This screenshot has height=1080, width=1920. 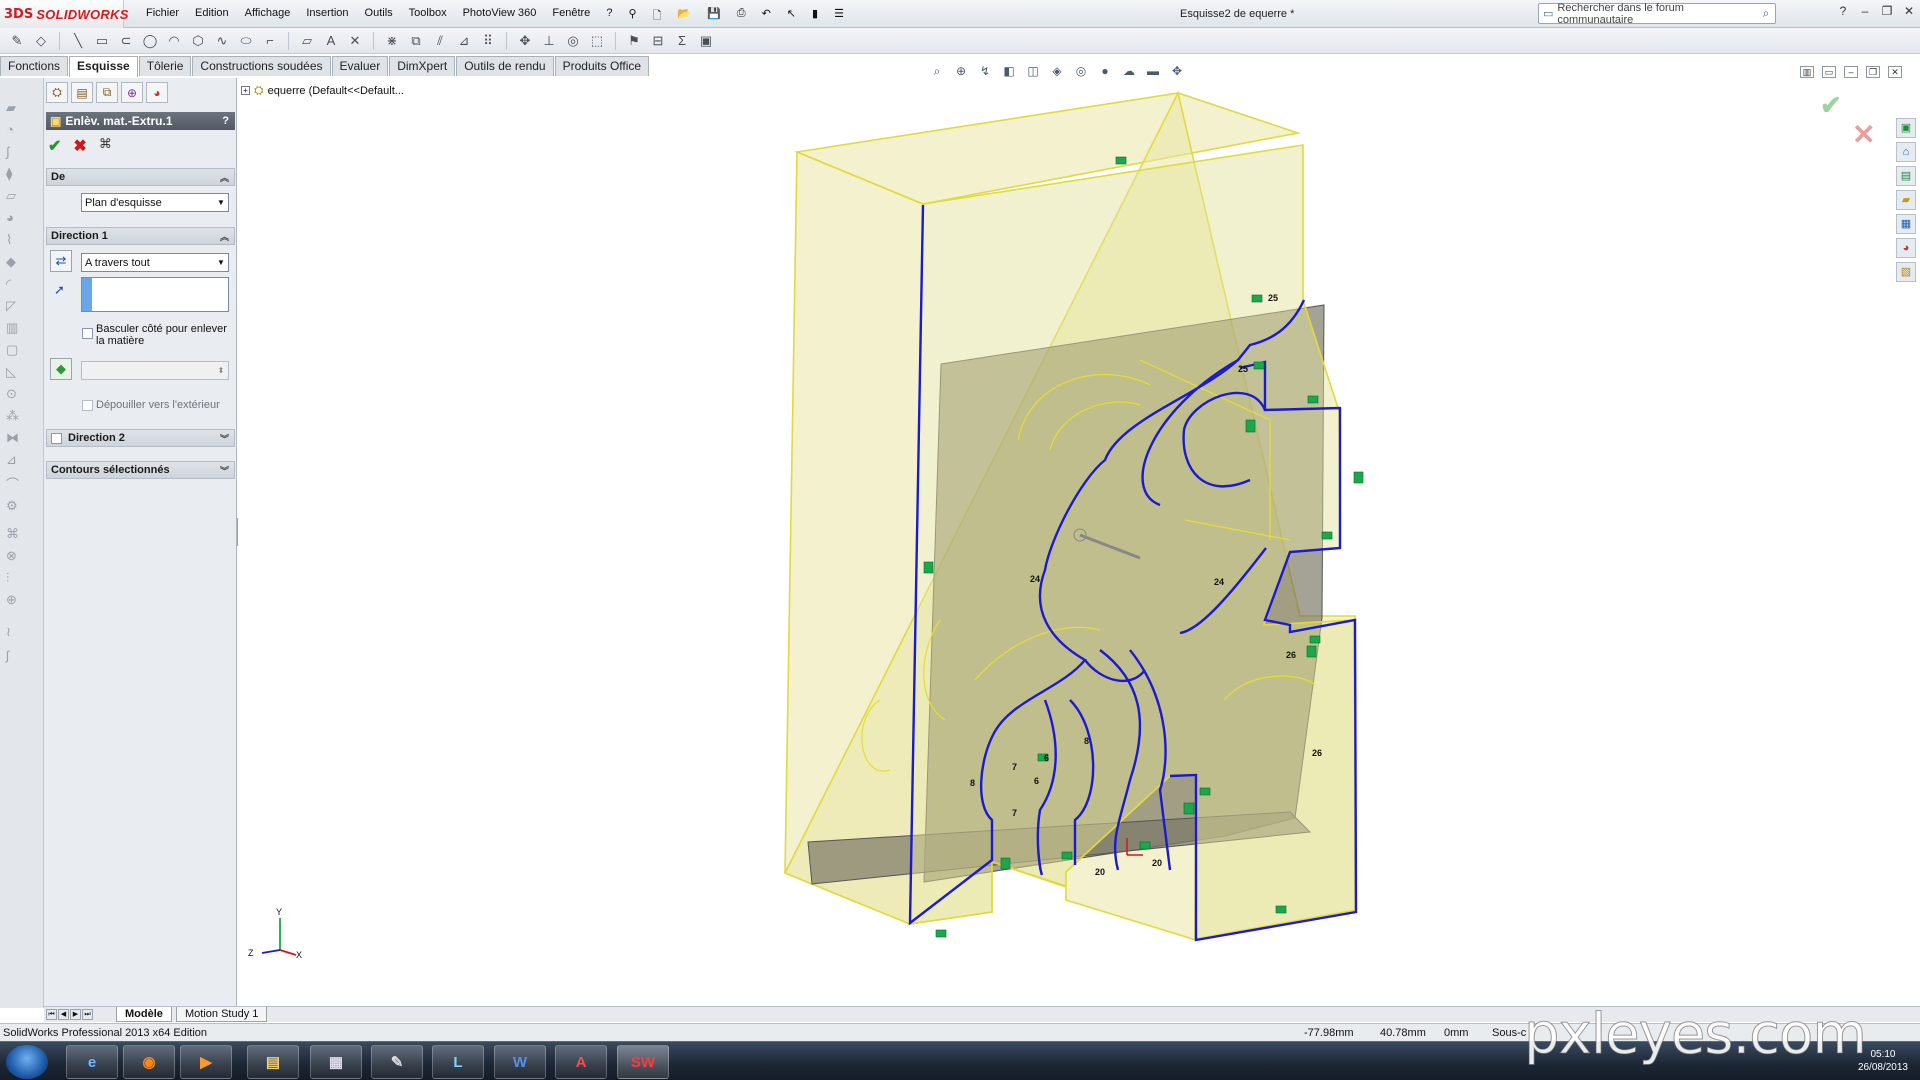 What do you see at coordinates (1906, 200) in the screenshot?
I see `file-explorer-icon: ▰` at bounding box center [1906, 200].